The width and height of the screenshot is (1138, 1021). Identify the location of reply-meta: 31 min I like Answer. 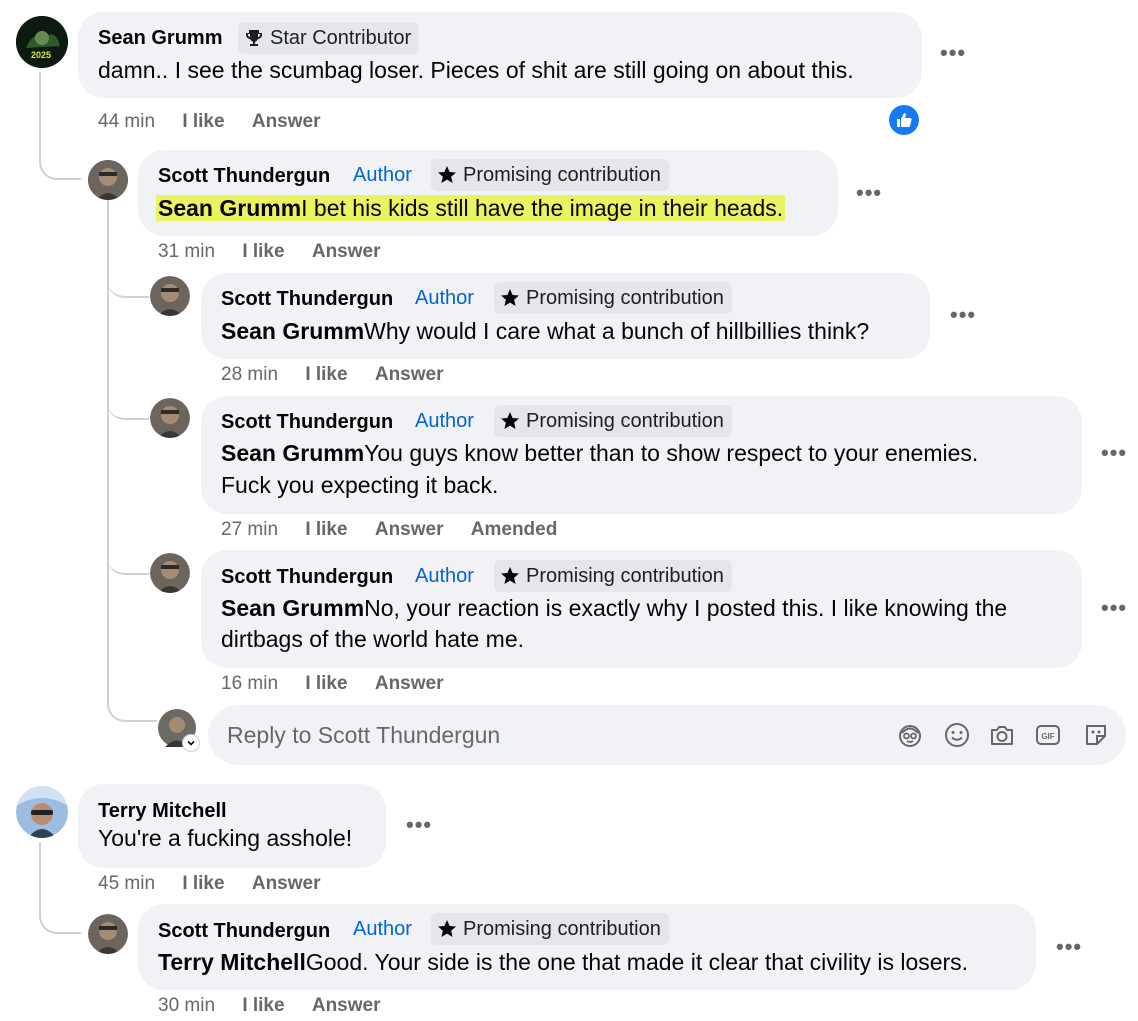
(269, 252).